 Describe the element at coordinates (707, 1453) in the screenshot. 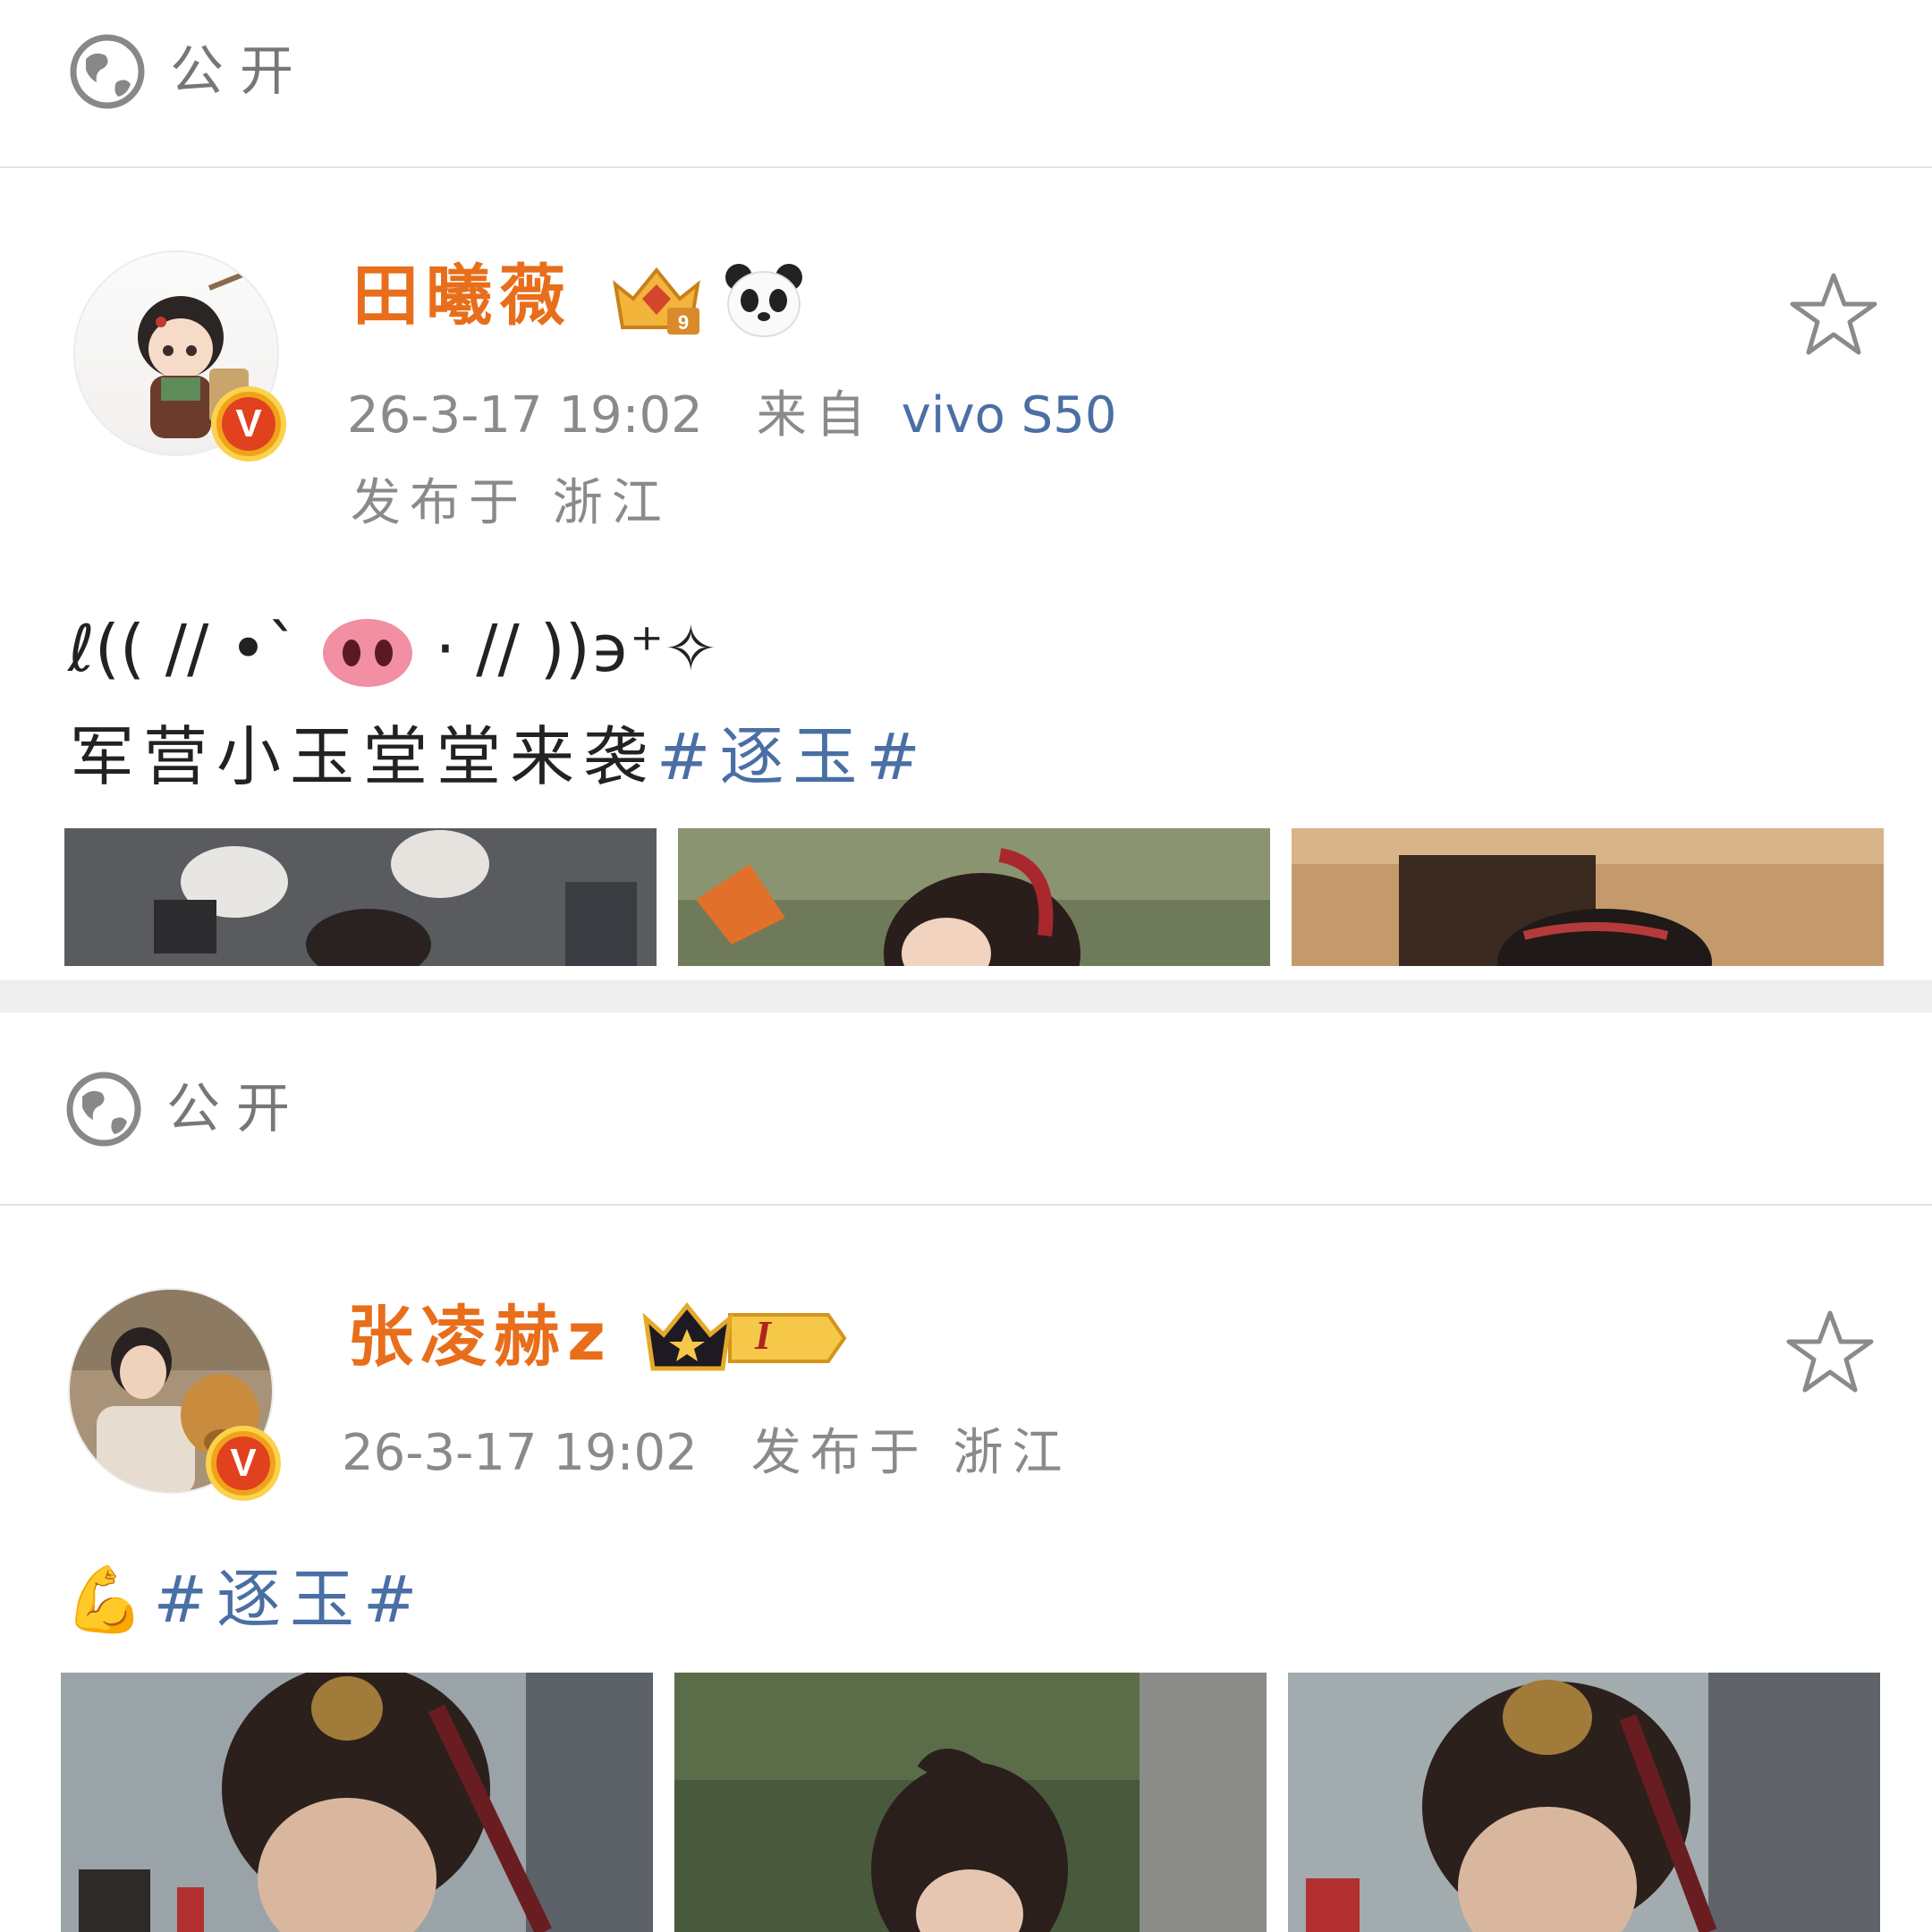

I see `post-meta: 26-3-17 19:02 发布于 浙江` at that location.